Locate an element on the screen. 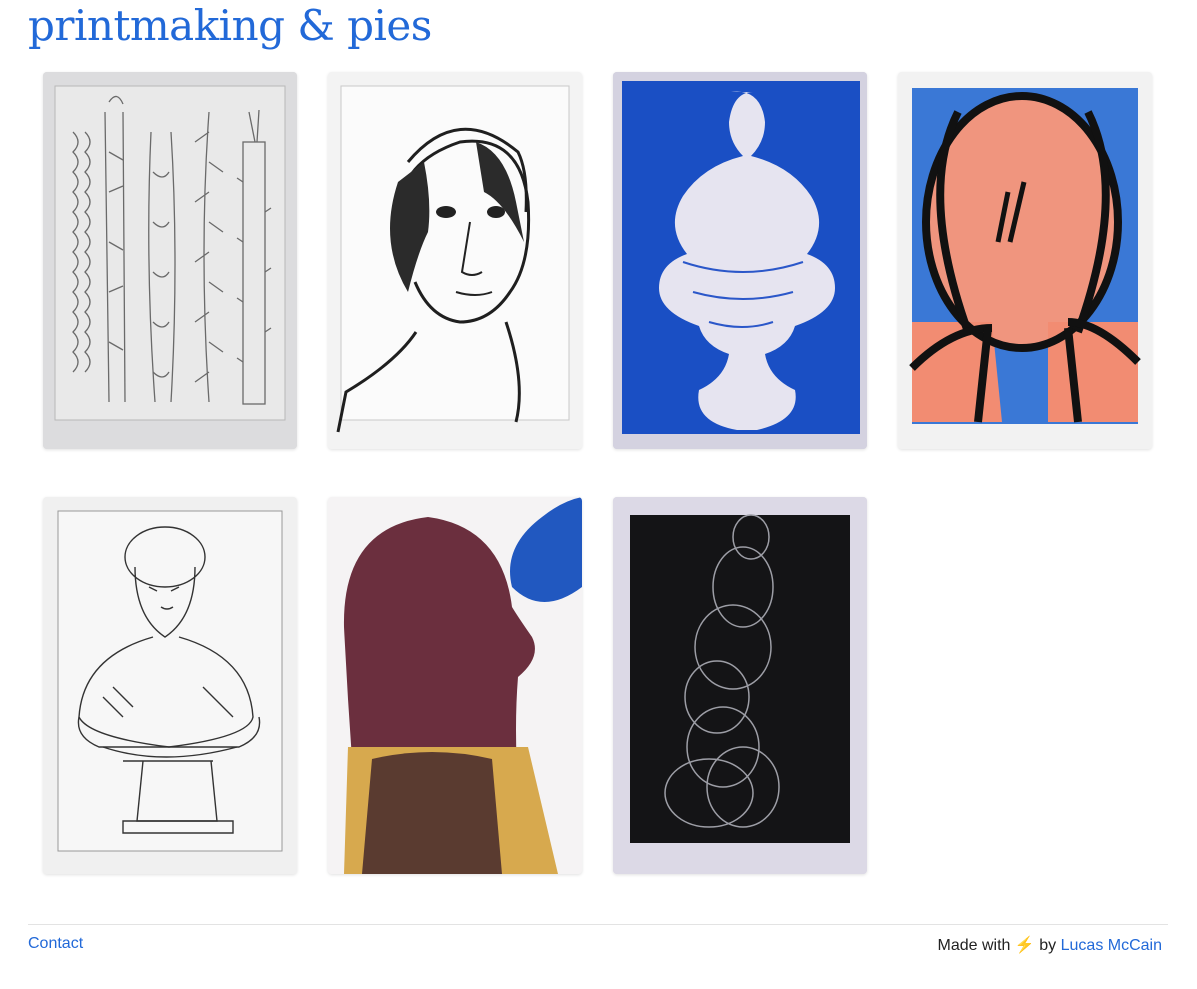 Image resolution: width=1197 pixels, height=989 pixels. footer-credit: Made with ⚡ by Lucas McCain is located at coordinates (1050, 945).